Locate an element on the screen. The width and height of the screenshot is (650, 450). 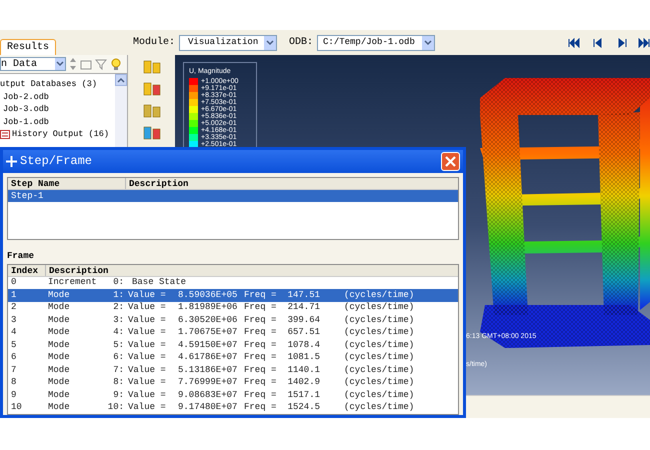
tree-item: Job-1.odb is located at coordinates (26, 122).